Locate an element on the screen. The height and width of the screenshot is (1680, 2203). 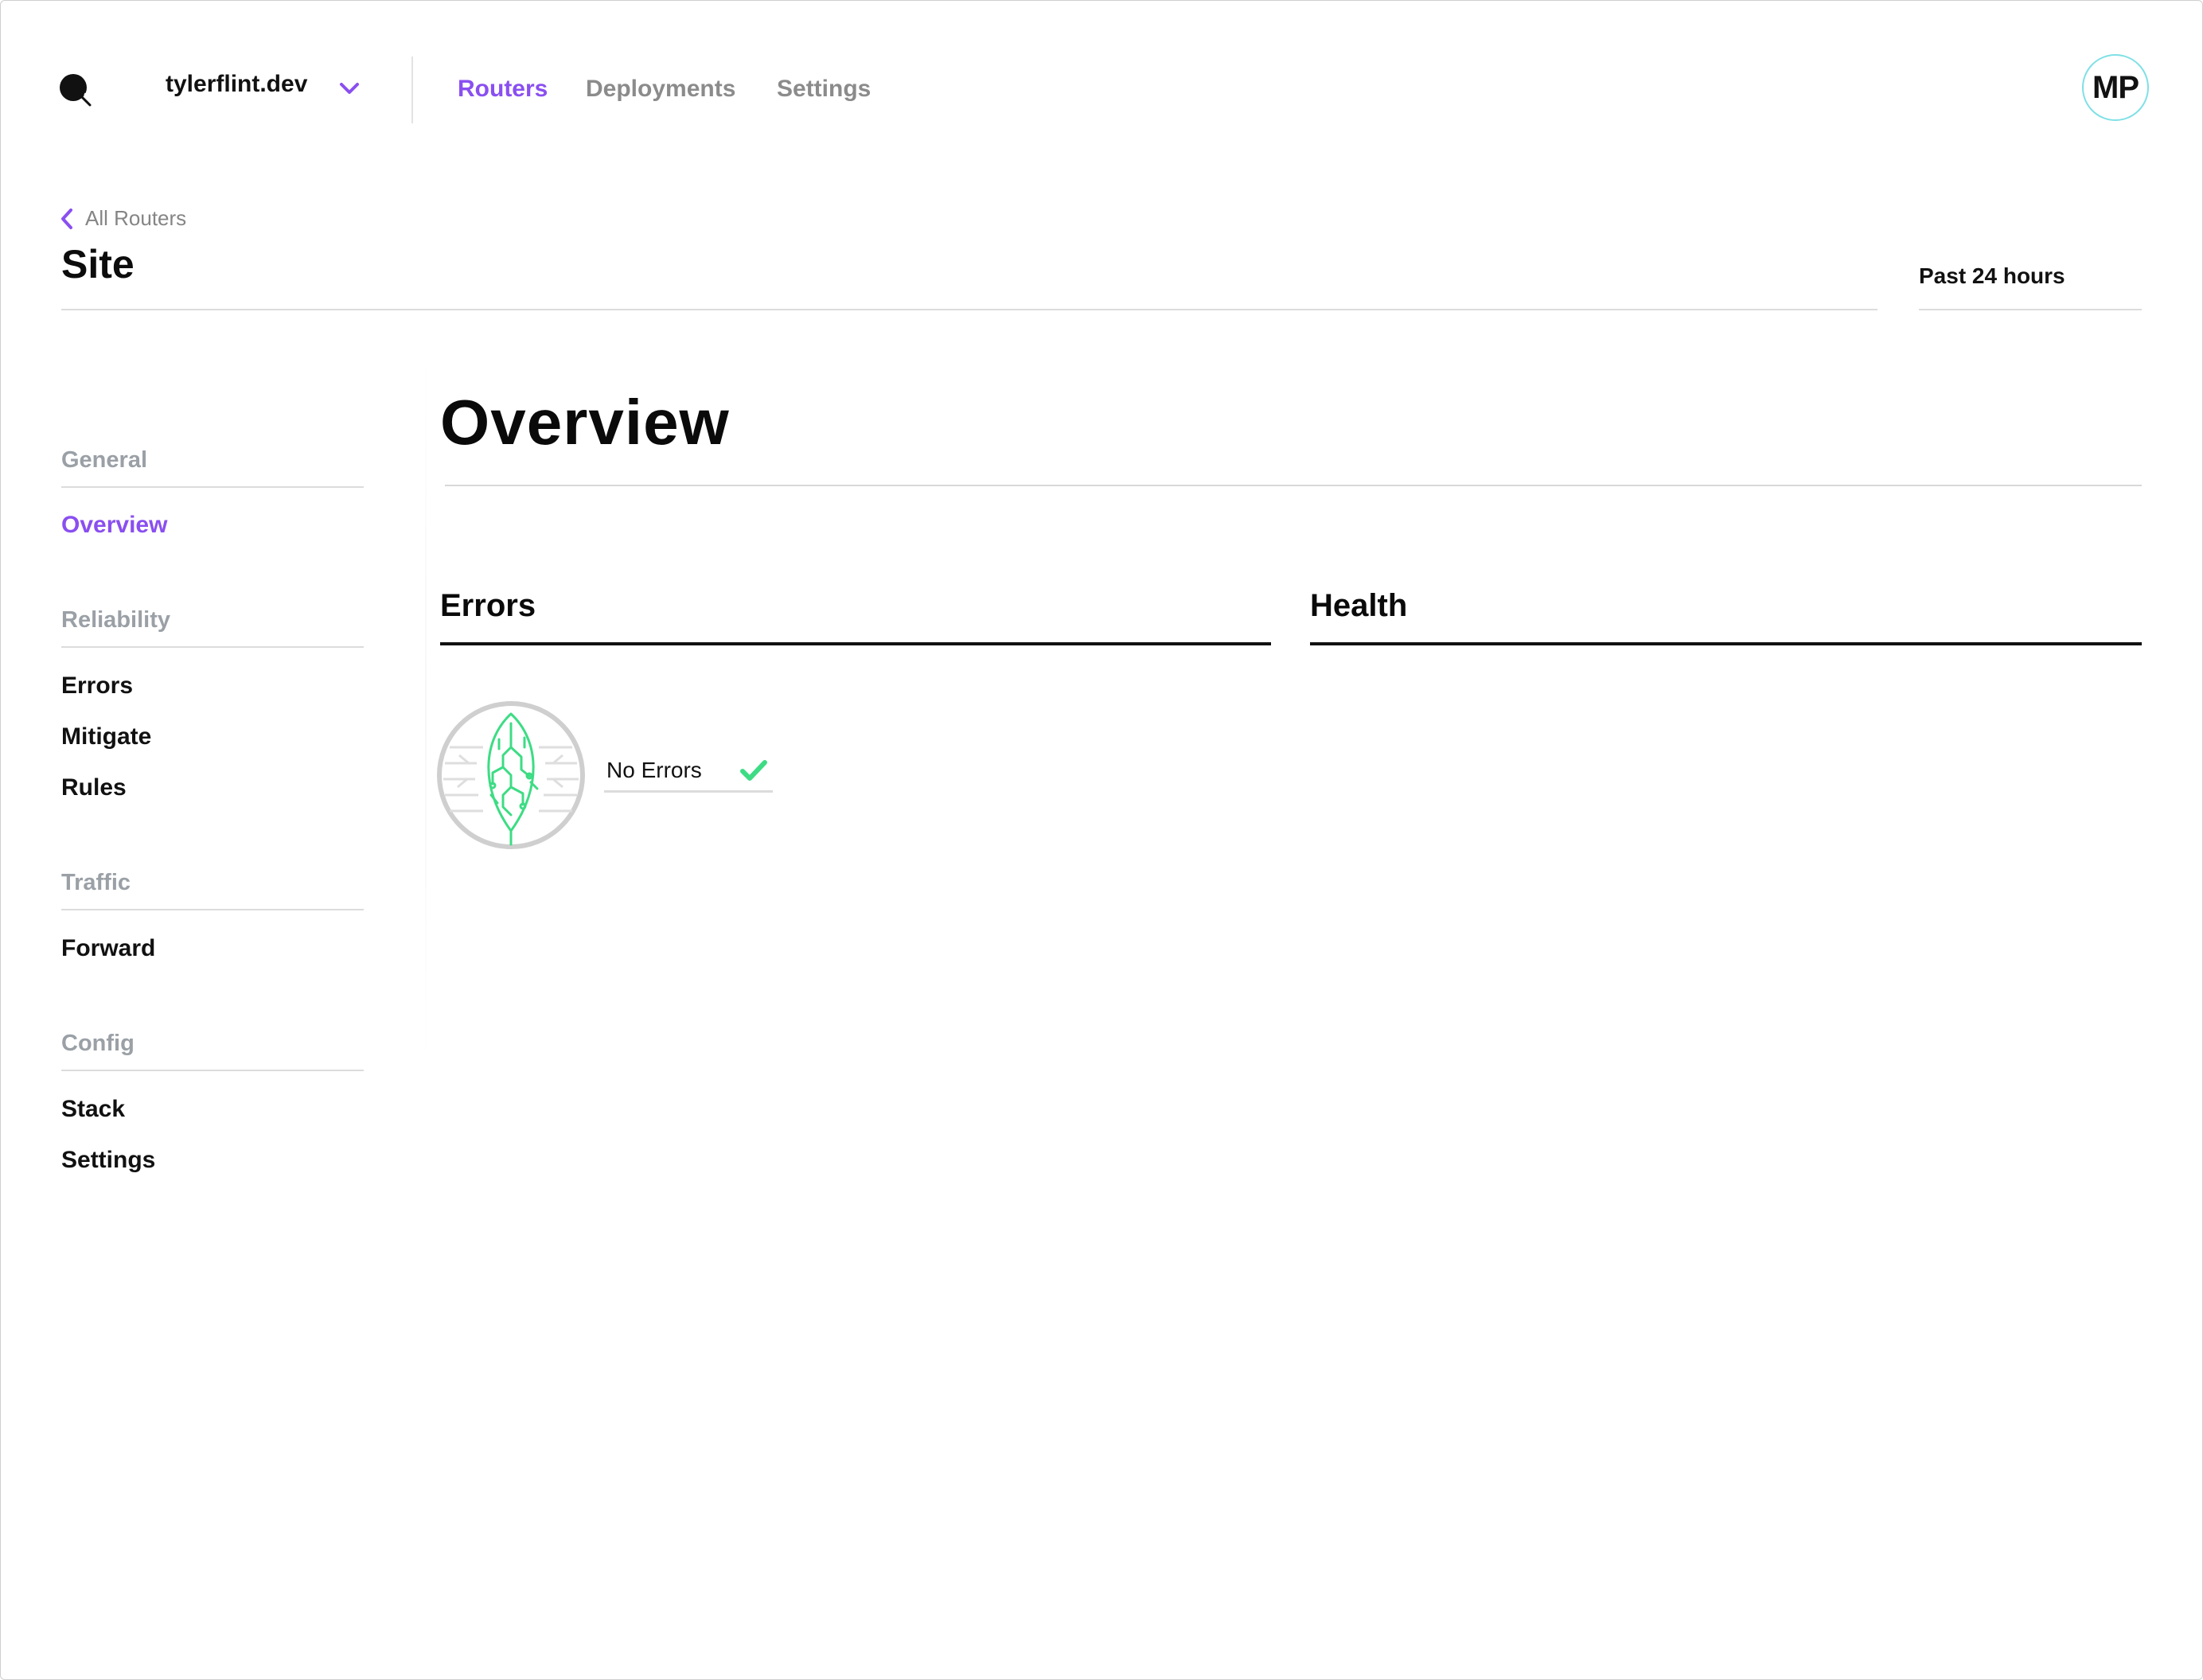
errors-panel-rule is located at coordinates (855, 643).